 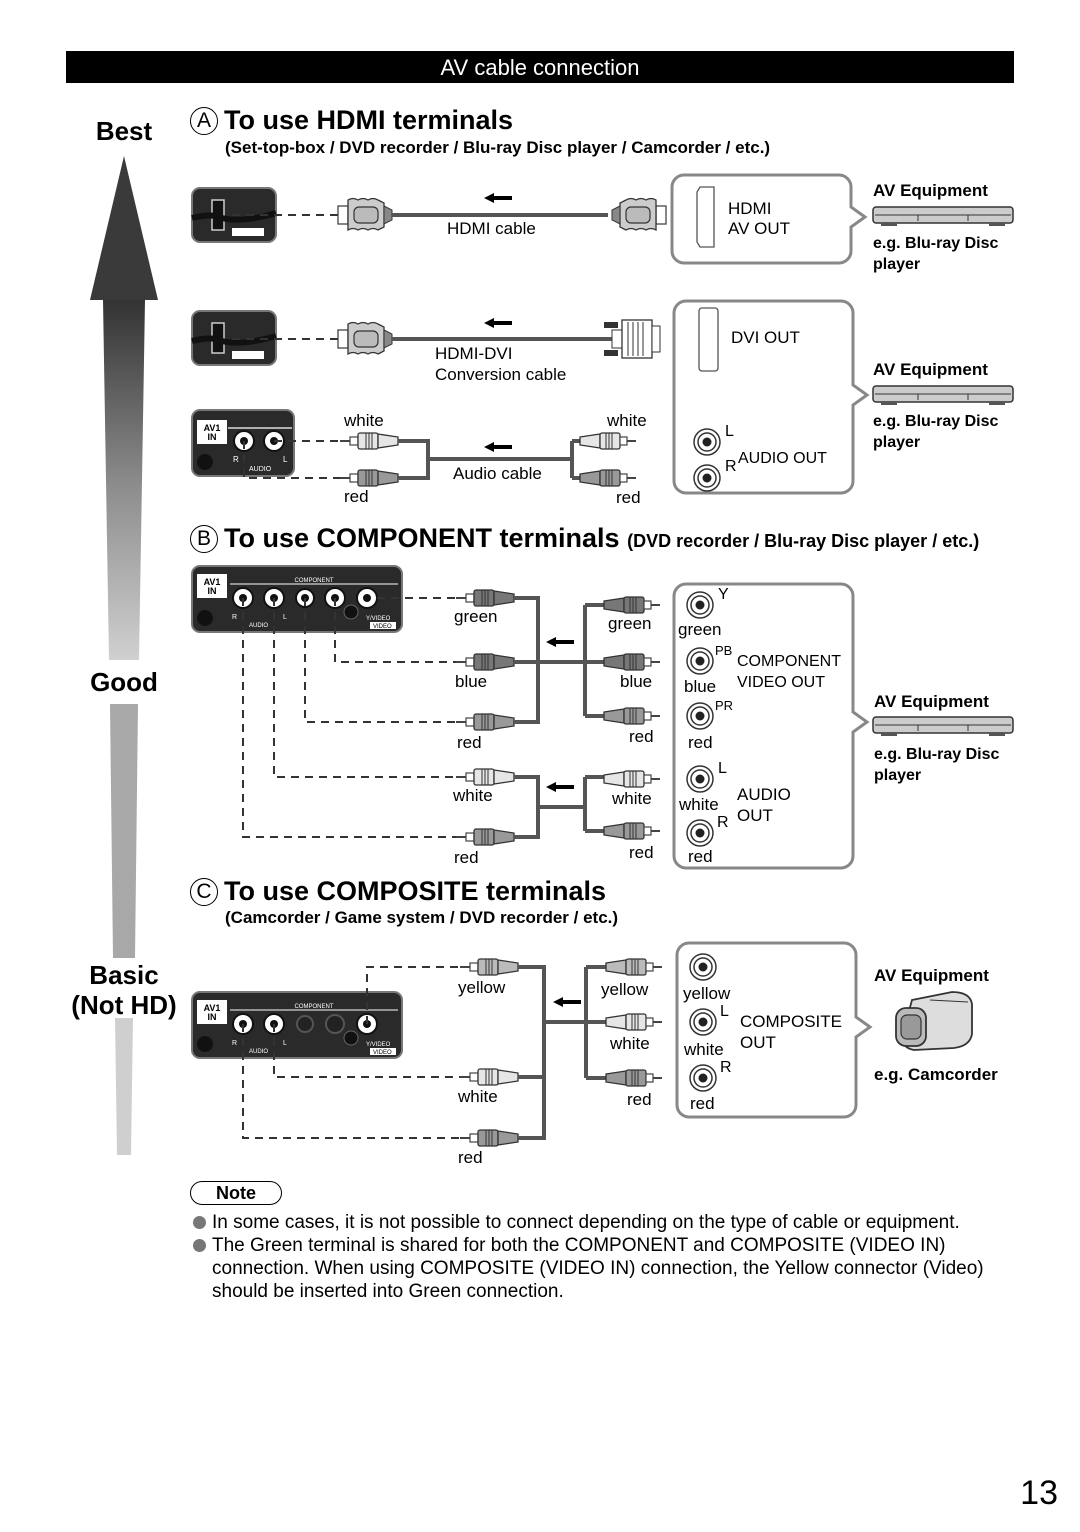 What do you see at coordinates (936, 1074) in the screenshot?
I see `equipment-example: e.g. Camcorder` at bounding box center [936, 1074].